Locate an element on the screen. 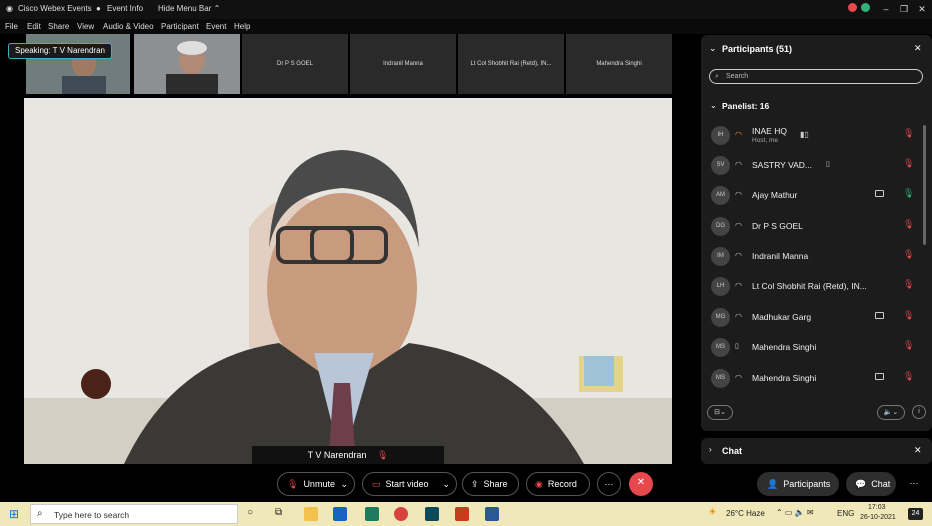  close-icon: ✕ is located at coordinates (922, 9).